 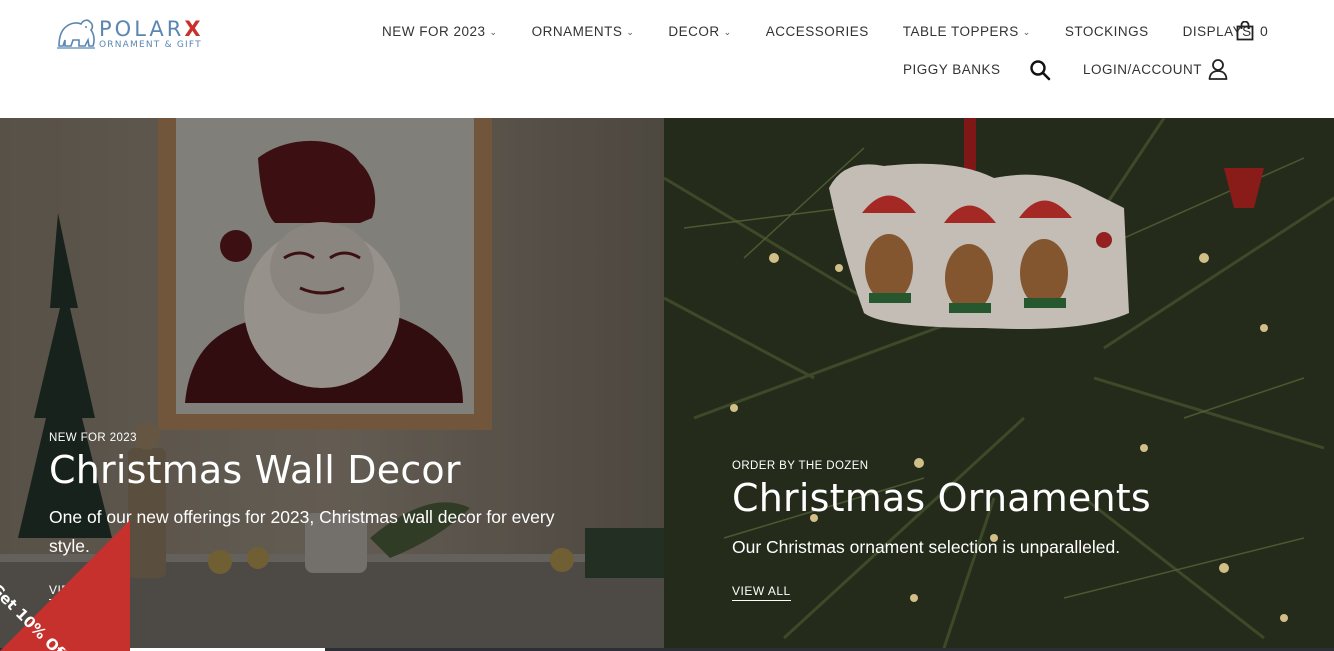 What do you see at coordinates (1107, 31) in the screenshot?
I see `nav-item-stockings: STOCKINGS` at bounding box center [1107, 31].